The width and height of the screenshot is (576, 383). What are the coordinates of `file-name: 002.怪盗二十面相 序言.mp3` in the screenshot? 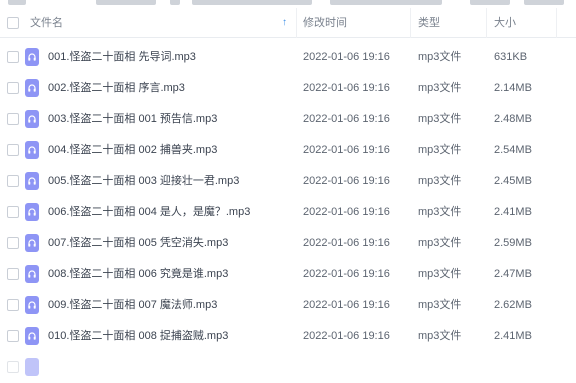 It's located at (116, 88).